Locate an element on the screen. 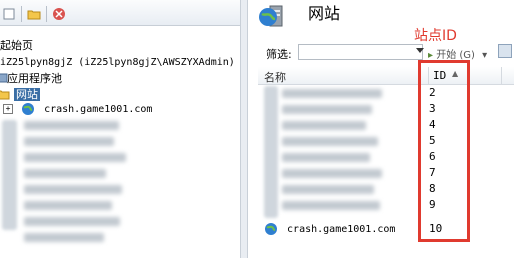  first-site-label: crash.game1001.com is located at coordinates (98, 109).